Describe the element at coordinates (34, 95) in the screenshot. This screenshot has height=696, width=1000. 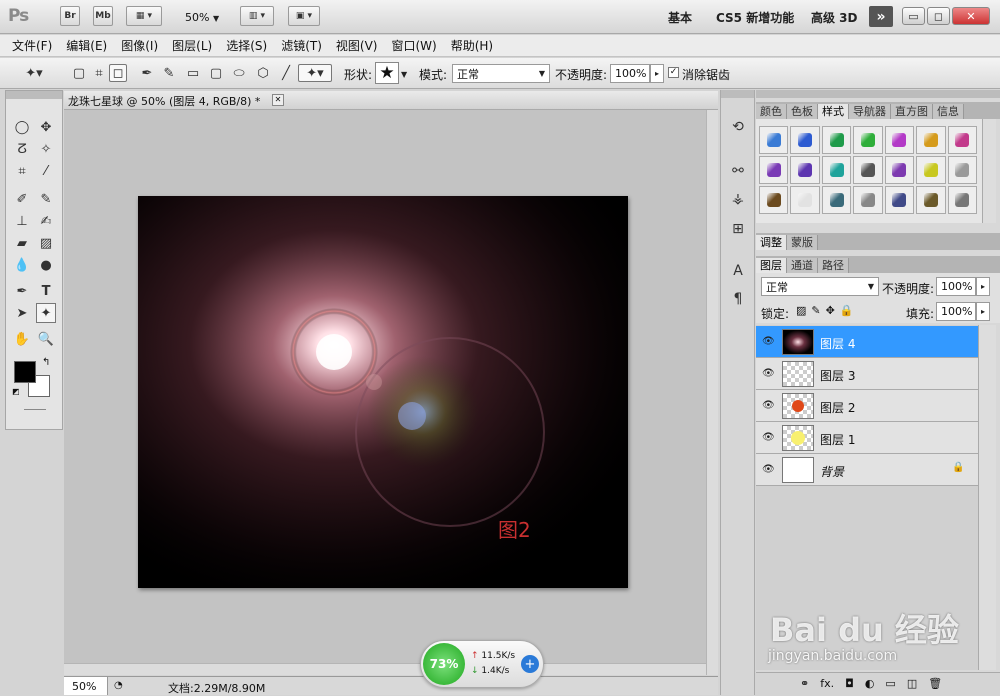
I see `tools-panel-header` at that location.